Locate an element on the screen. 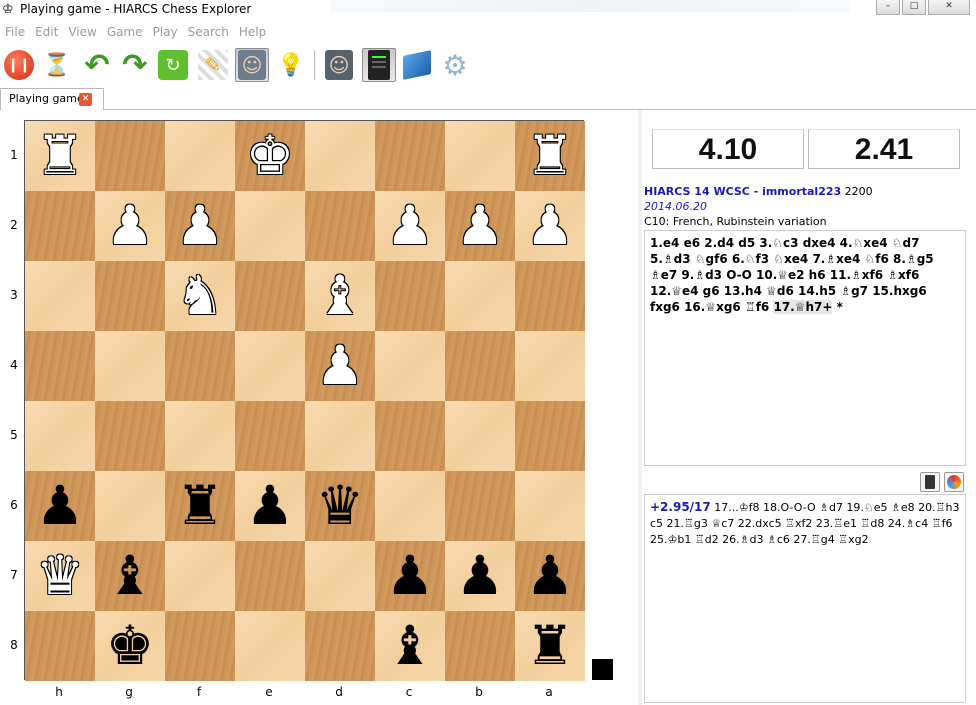  square-c7: ♟ is located at coordinates (410, 576).